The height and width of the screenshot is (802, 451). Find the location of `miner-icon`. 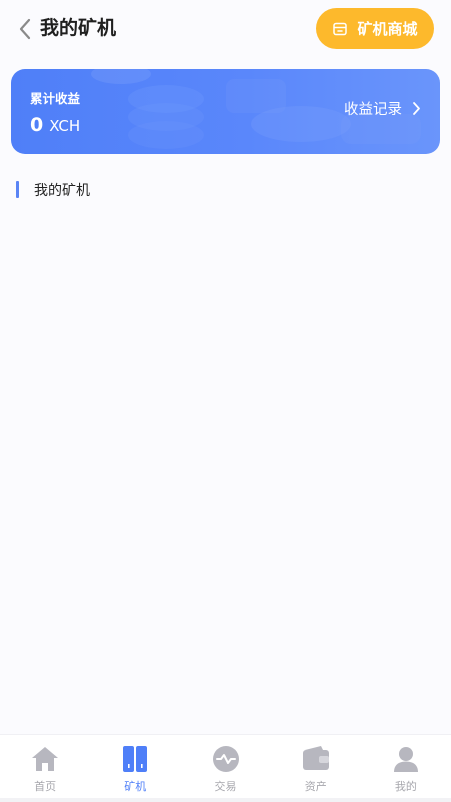

miner-icon is located at coordinates (135, 759).